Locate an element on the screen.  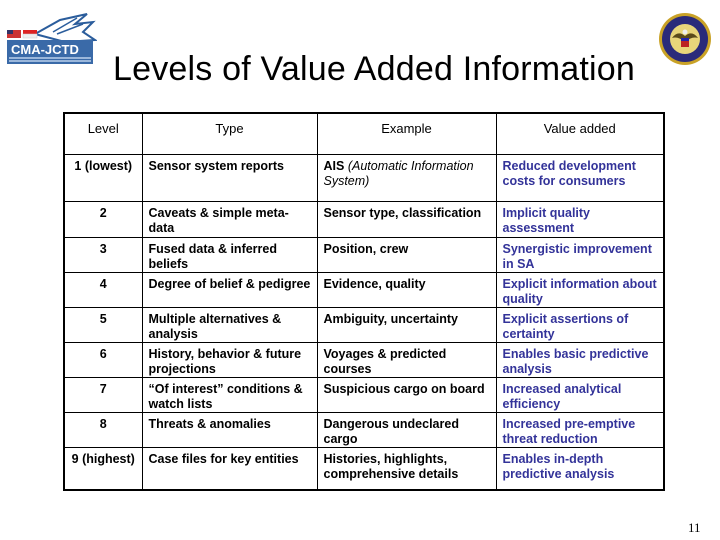
cell-value-added: Enables in-depth predictive analysis is located at coordinates (580, 468).